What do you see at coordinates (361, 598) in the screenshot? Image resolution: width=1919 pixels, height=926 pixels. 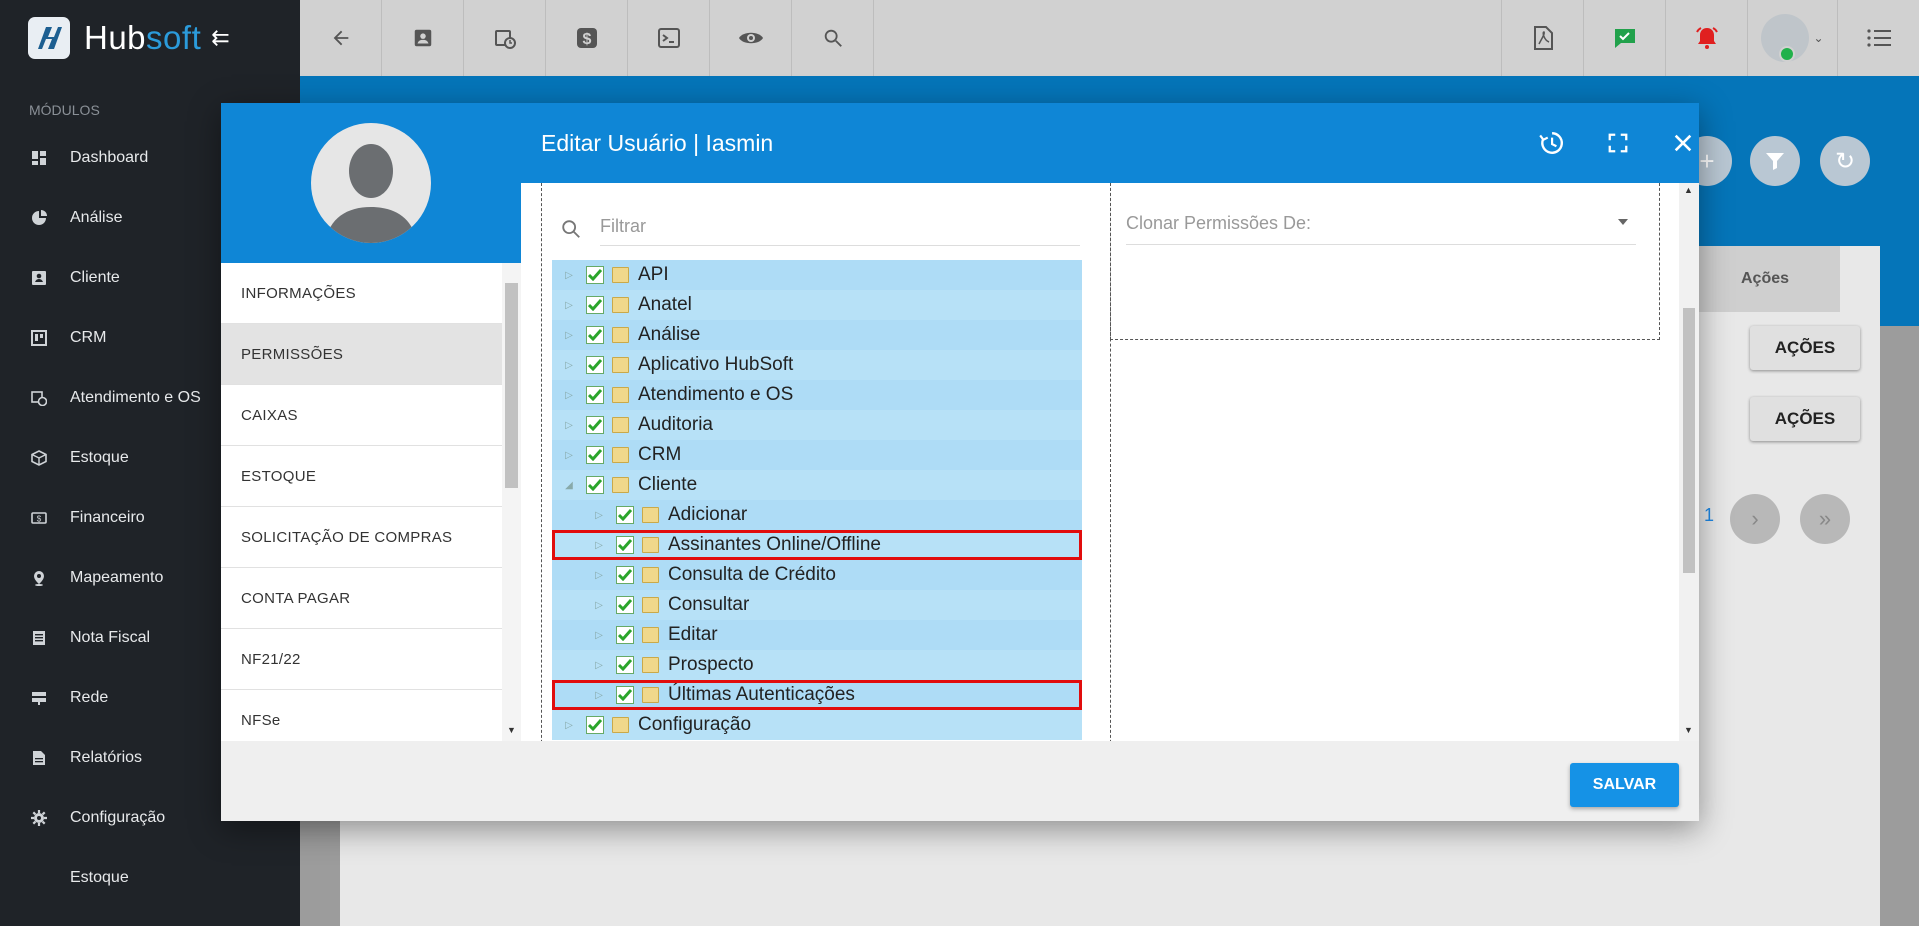 I see `tab-conta-pagar: CONTA PAGAR` at bounding box center [361, 598].